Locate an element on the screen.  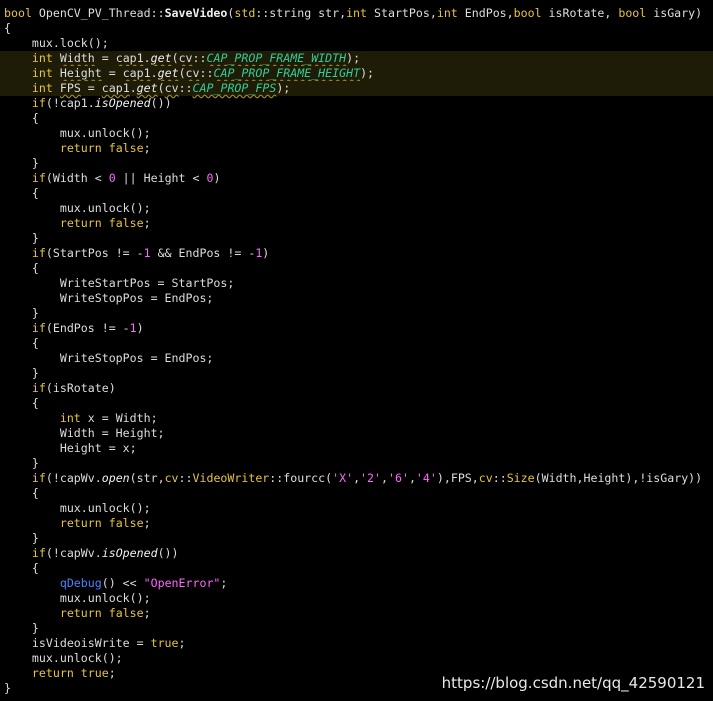
code-token: FPS is located at coordinates (70, 88).